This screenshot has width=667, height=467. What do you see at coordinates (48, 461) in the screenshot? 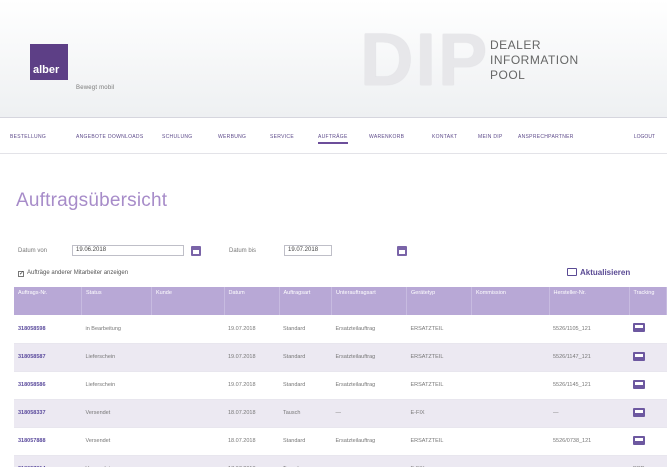
I see `order-number: 318057814` at bounding box center [48, 461].